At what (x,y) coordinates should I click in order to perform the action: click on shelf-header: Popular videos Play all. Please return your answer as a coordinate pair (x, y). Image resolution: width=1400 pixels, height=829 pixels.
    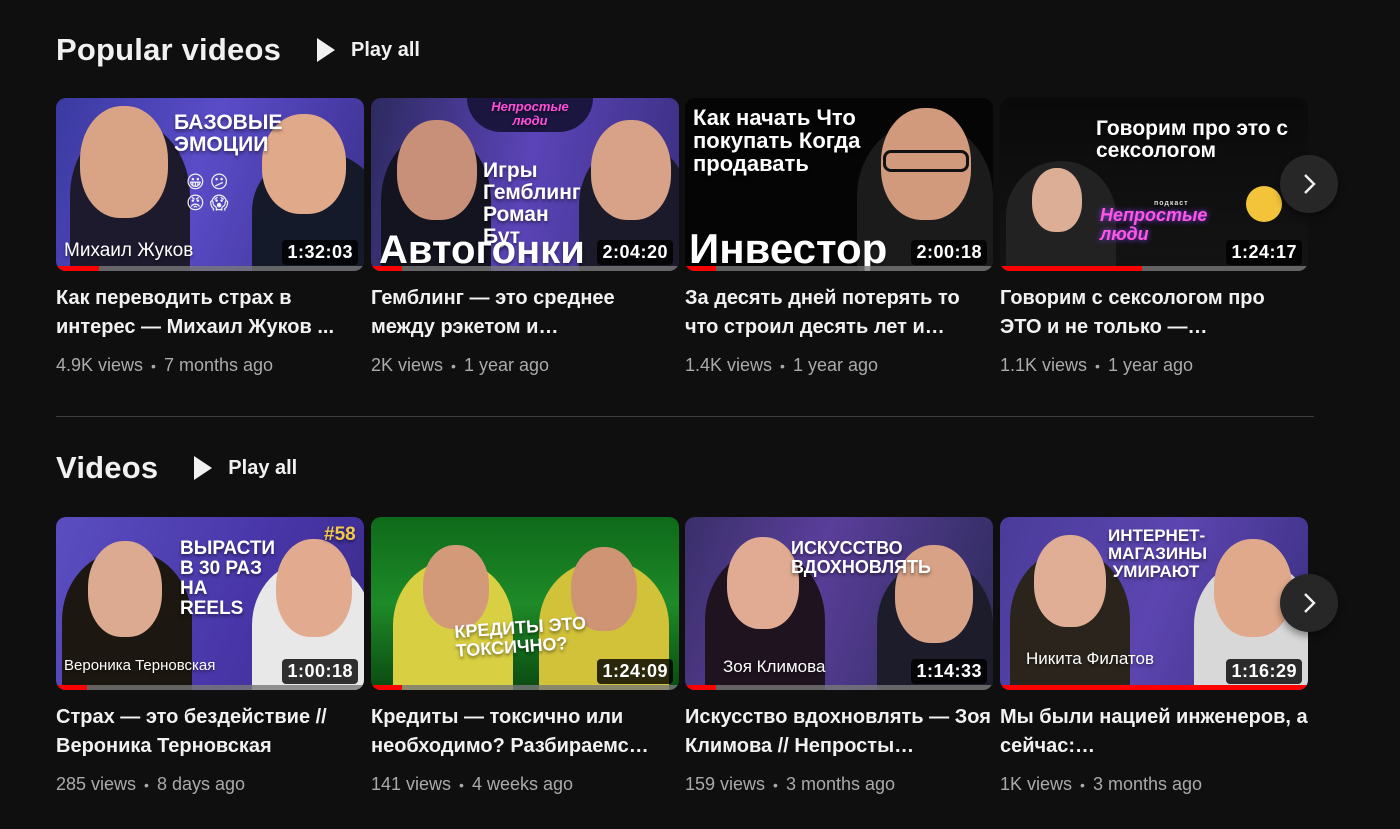
    Looking at the image, I should click on (238, 50).